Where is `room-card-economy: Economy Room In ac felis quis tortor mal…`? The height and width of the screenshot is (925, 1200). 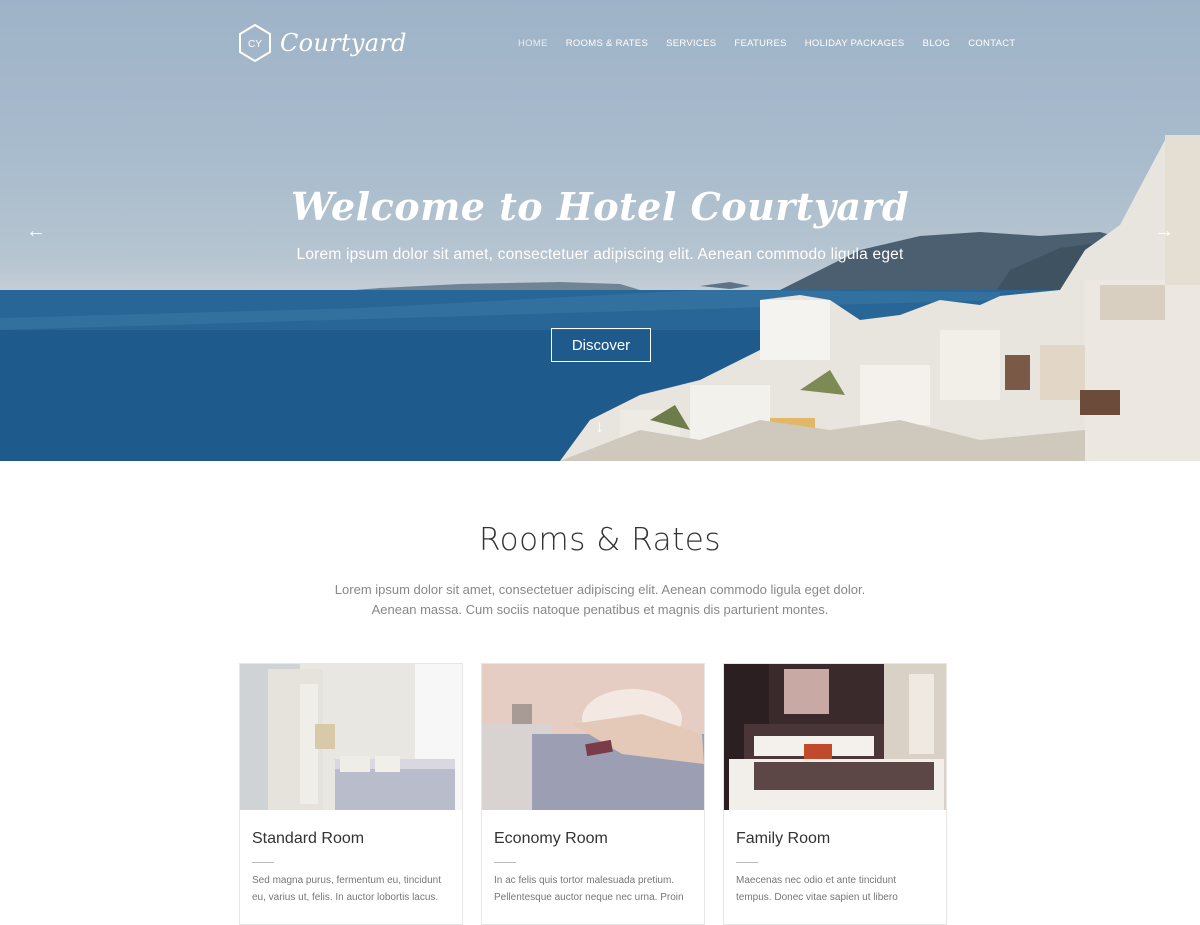 room-card-economy: Economy Room In ac felis quis tortor mal… is located at coordinates (593, 794).